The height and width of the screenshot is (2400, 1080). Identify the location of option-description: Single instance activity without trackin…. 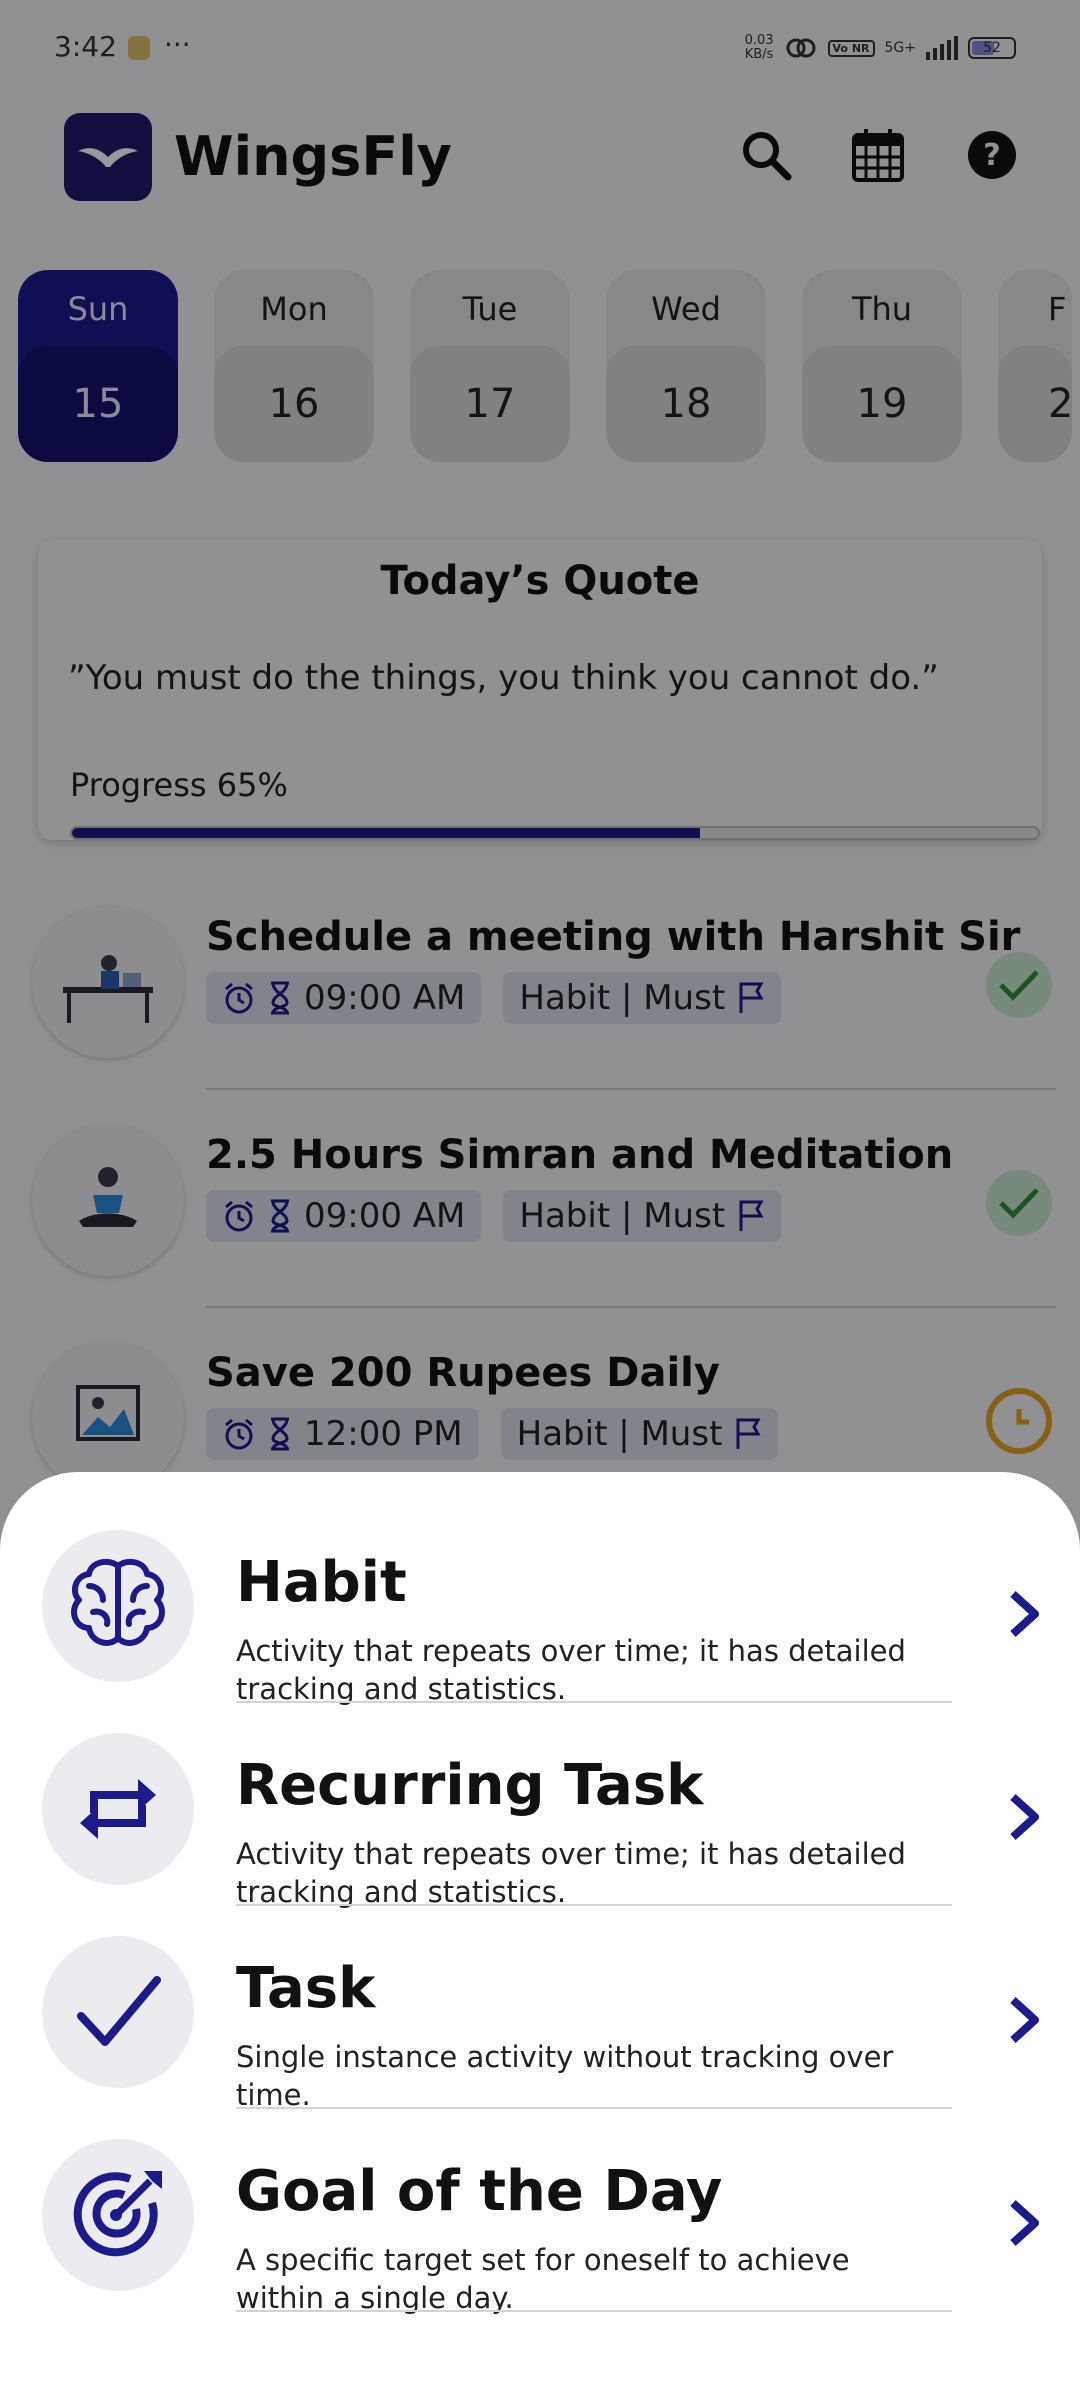
(565, 2076).